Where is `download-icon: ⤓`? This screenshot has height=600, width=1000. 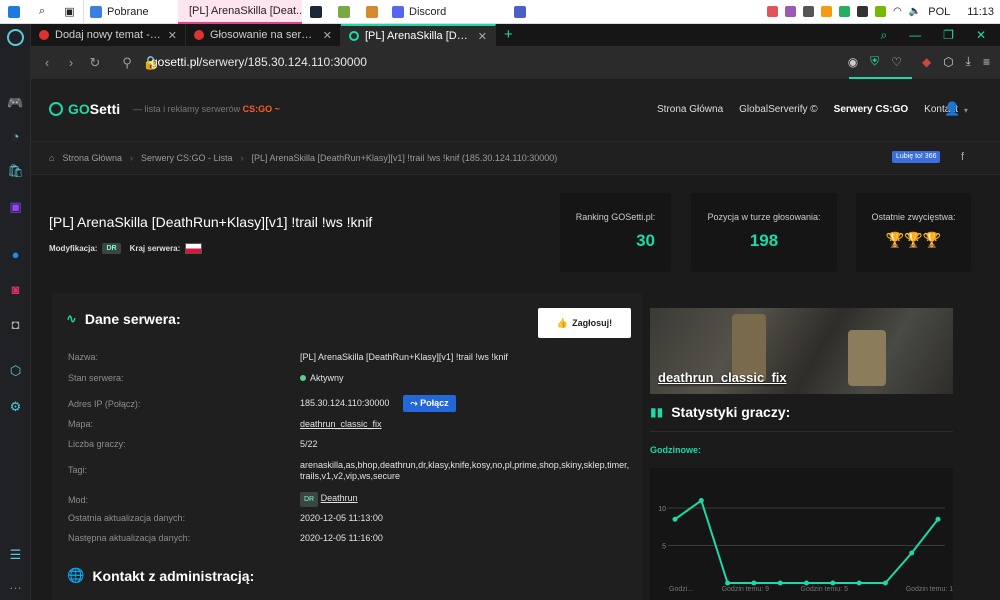
download-icon: ⤓ is located at coordinates (968, 61).